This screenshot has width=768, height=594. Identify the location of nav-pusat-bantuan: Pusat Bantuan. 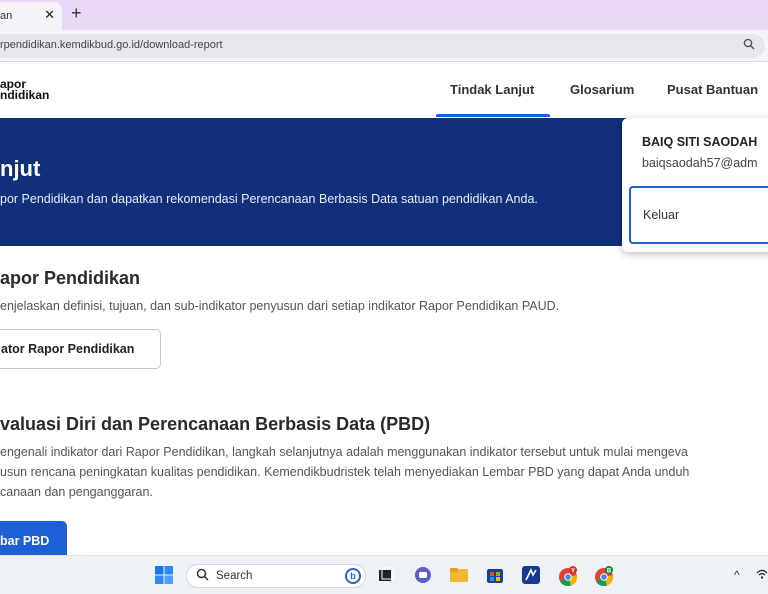
(712, 89).